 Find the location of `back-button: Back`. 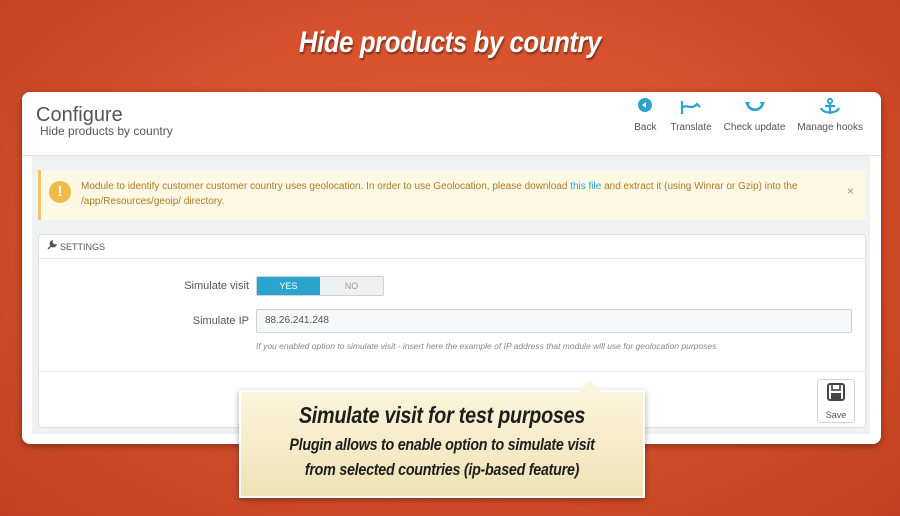

back-button: Back is located at coordinates (645, 115).